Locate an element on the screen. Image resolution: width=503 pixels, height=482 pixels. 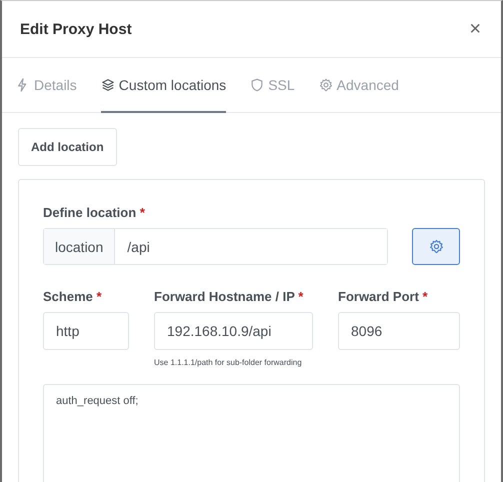
field-label: Scheme * is located at coordinates (73, 296).